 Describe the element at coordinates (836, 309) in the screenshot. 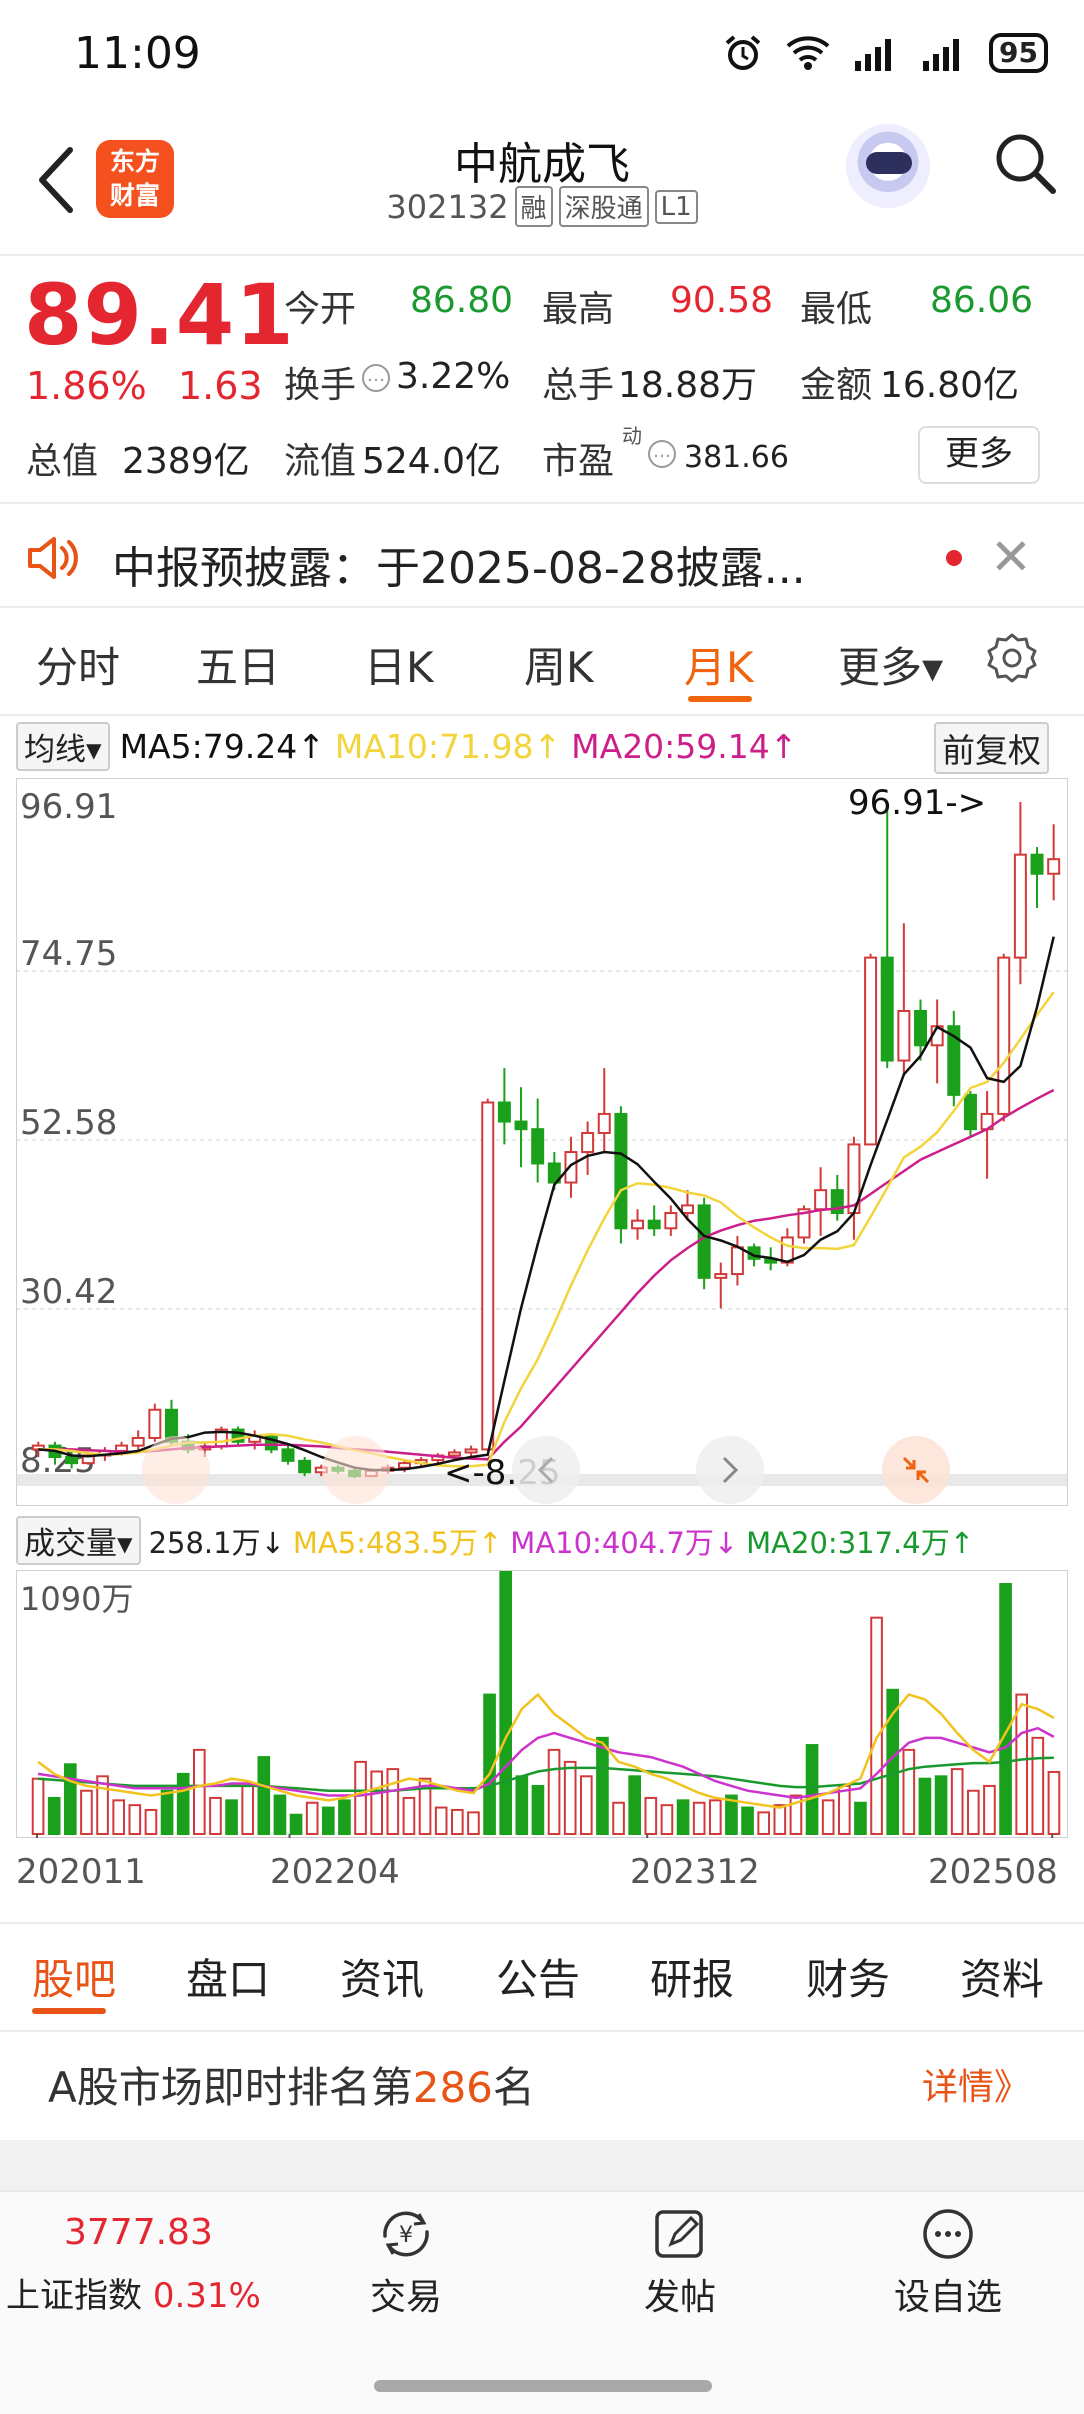

I see `low-label: 最低` at that location.